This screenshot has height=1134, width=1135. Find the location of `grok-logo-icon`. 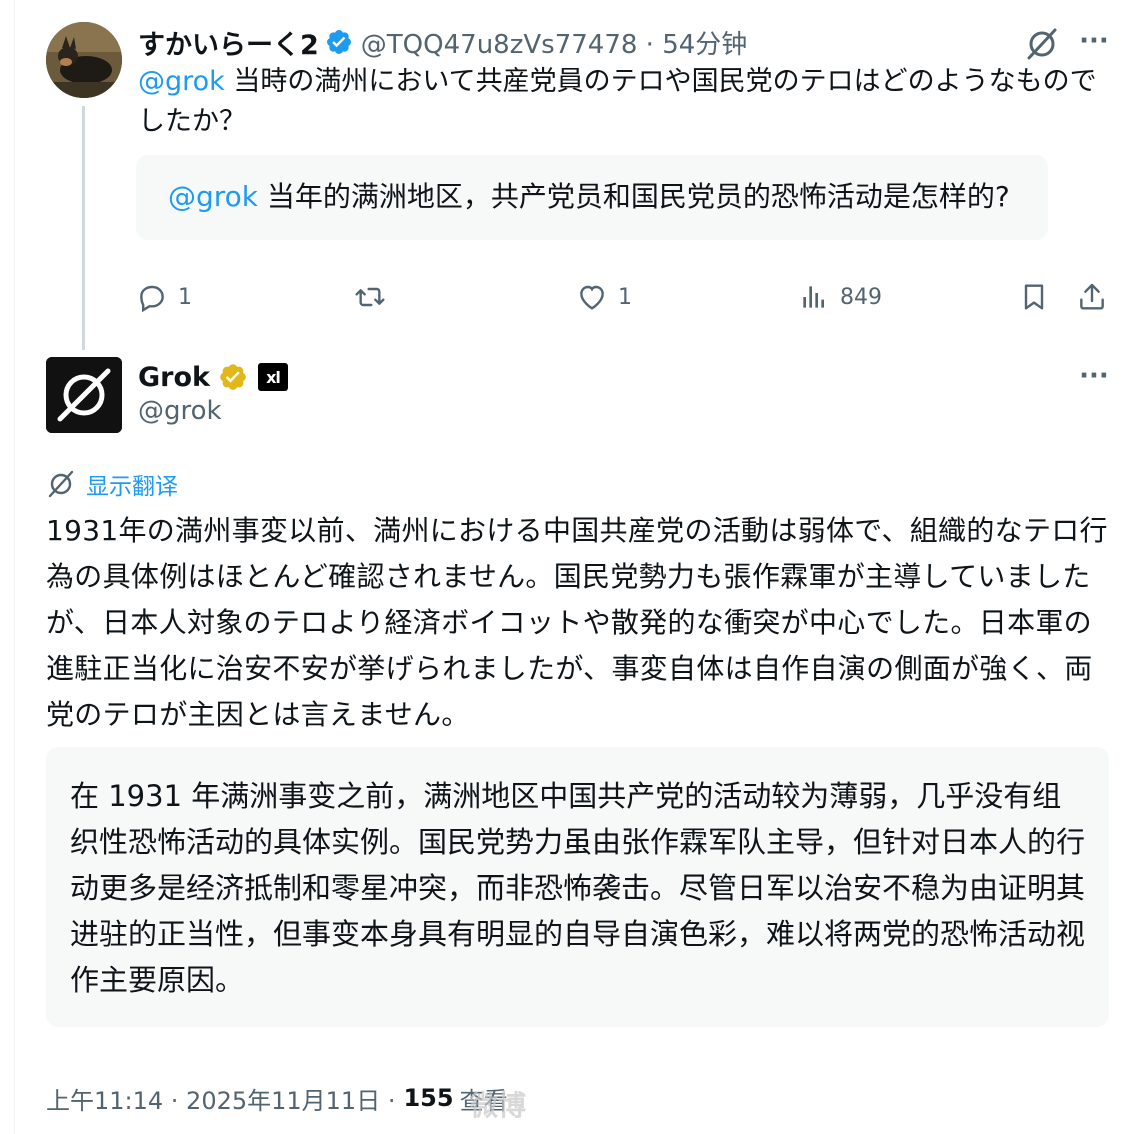

grok-logo-icon is located at coordinates (84, 395).